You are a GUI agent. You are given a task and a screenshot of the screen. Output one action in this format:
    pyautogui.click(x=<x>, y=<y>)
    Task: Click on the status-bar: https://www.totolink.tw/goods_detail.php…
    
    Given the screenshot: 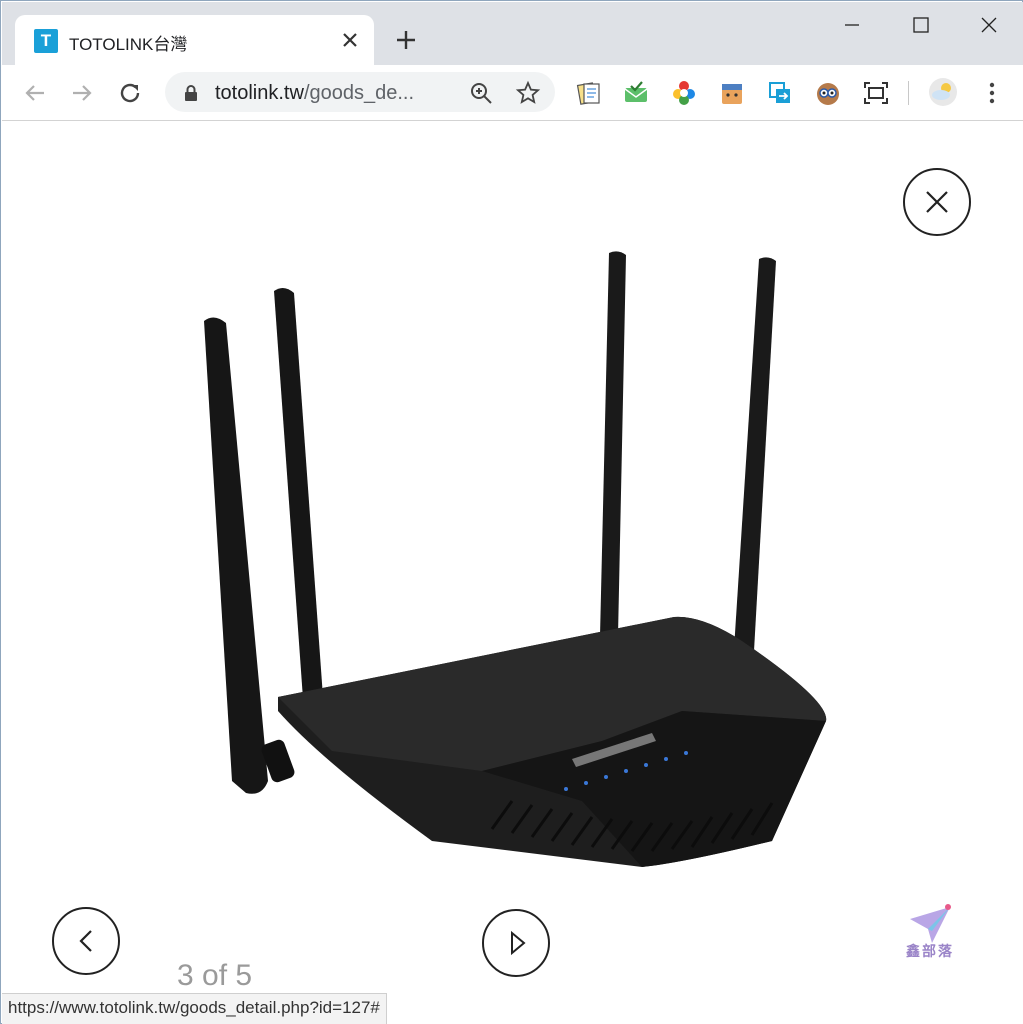 What is the action you would take?
    pyautogui.click(x=194, y=1008)
    